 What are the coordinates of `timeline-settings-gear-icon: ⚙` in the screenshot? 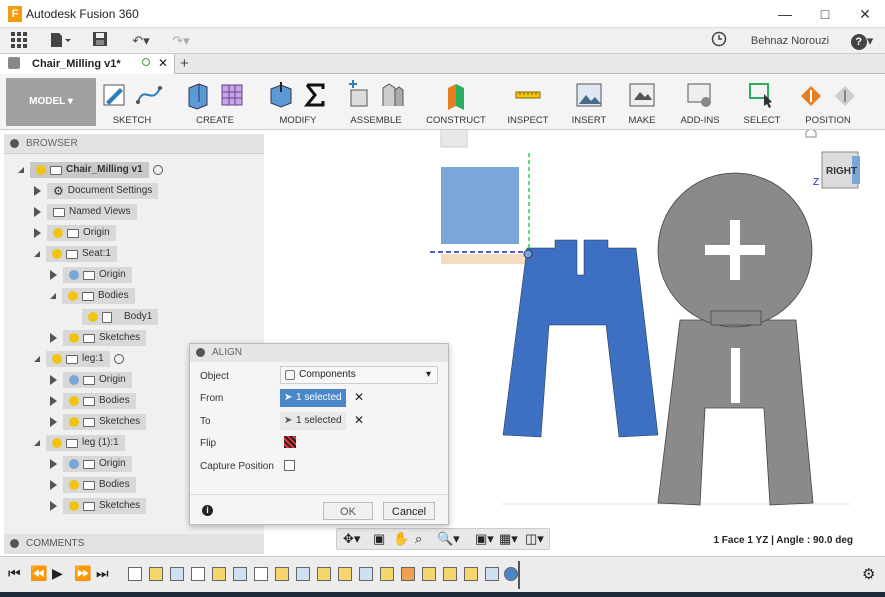 It's located at (868, 574).